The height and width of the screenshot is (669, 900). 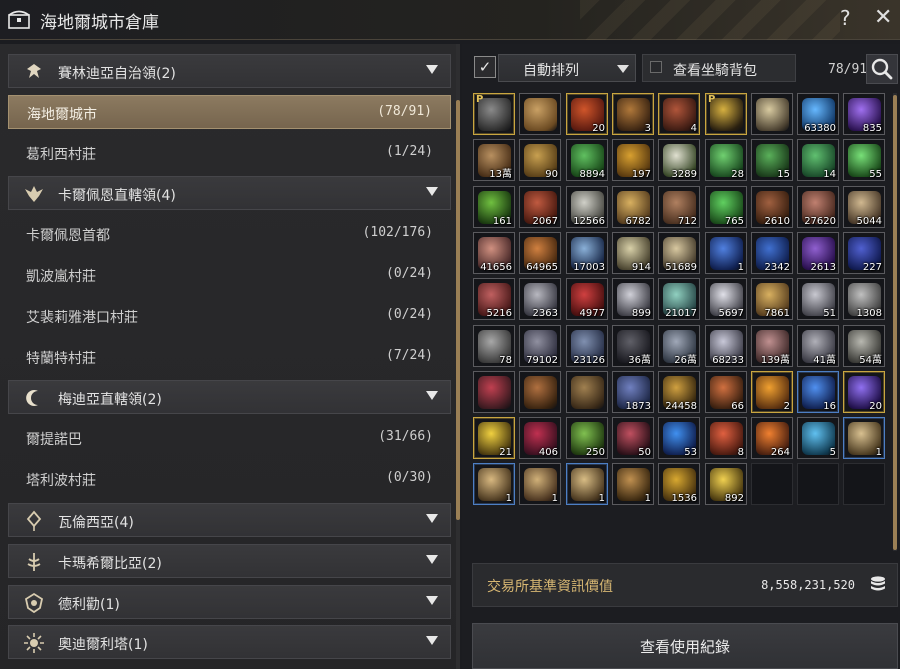 What do you see at coordinates (229, 438) in the screenshot?
I see `town-item: 爾提諾巴 (31/66)` at bounding box center [229, 438].